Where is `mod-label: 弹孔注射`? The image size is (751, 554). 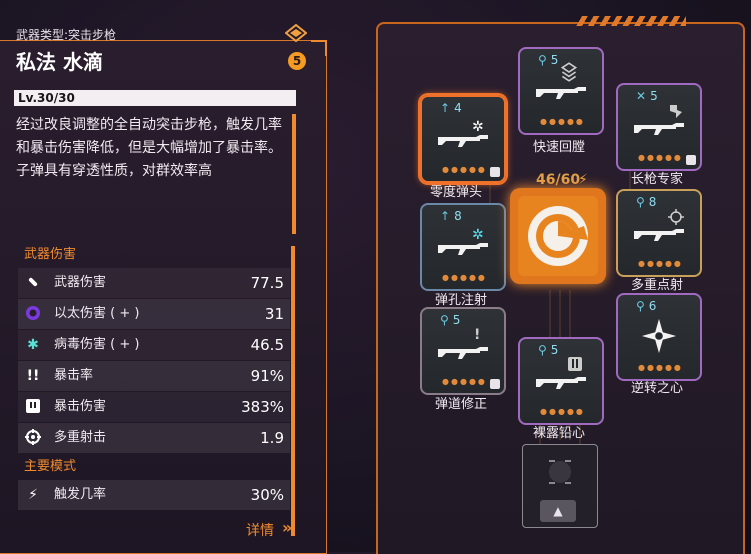 mod-label: 弹孔注射 is located at coordinates (460, 300).